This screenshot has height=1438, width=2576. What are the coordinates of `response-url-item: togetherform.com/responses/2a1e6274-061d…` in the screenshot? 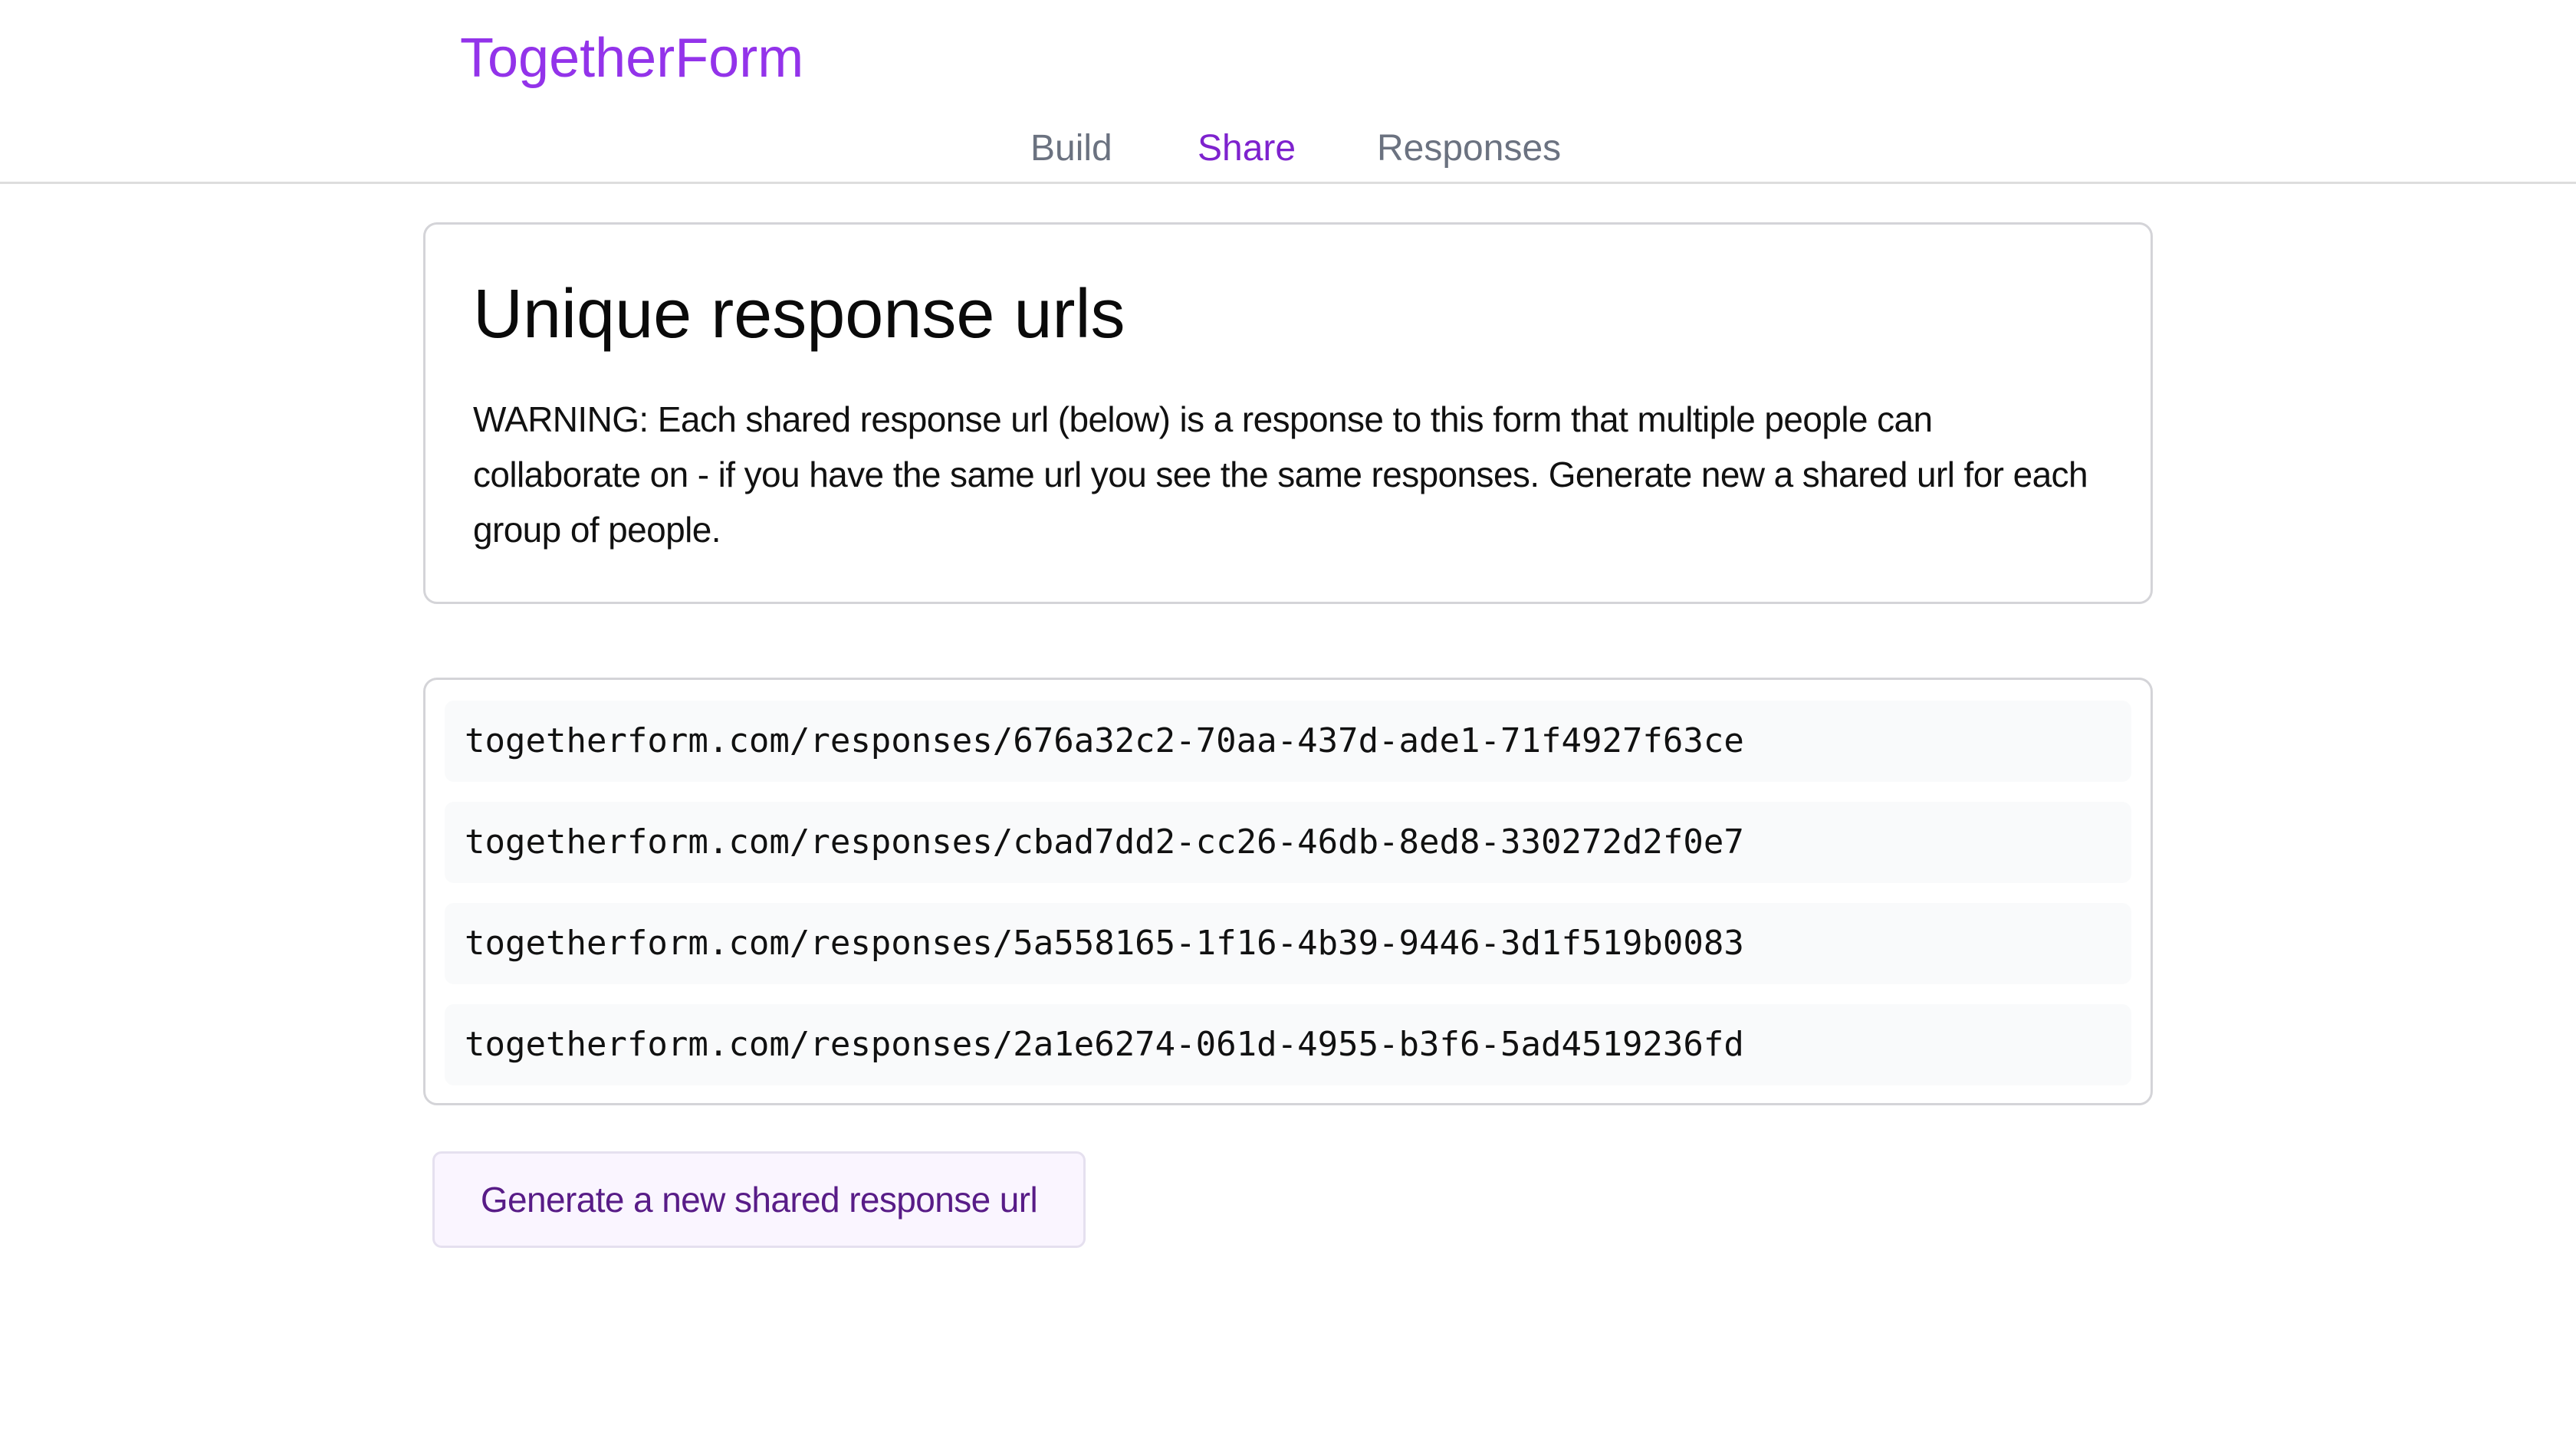 It's located at (1288, 1044).